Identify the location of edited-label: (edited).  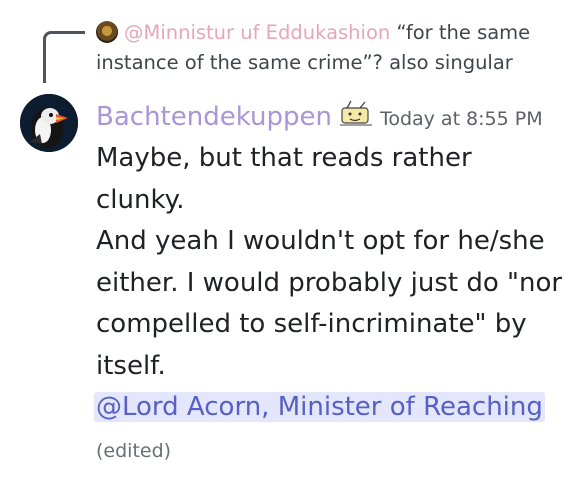
(134, 450).